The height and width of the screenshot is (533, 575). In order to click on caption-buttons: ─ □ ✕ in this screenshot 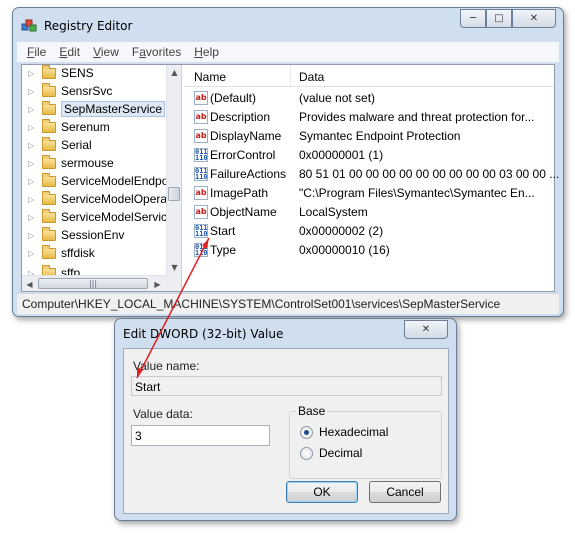, I will do `click(508, 19)`.